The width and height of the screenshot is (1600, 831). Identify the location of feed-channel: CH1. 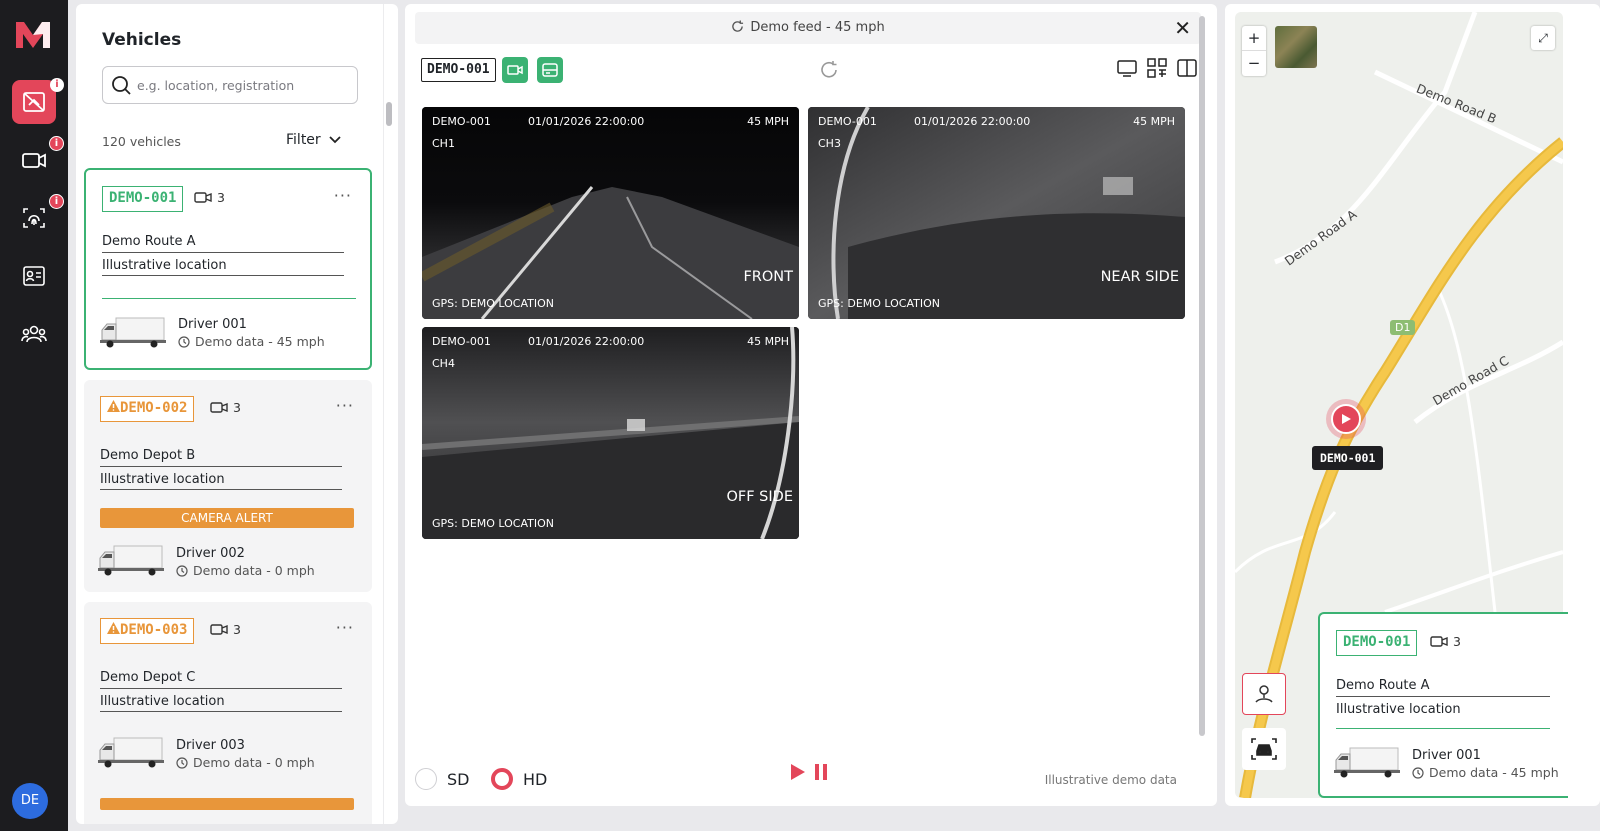
(443, 143).